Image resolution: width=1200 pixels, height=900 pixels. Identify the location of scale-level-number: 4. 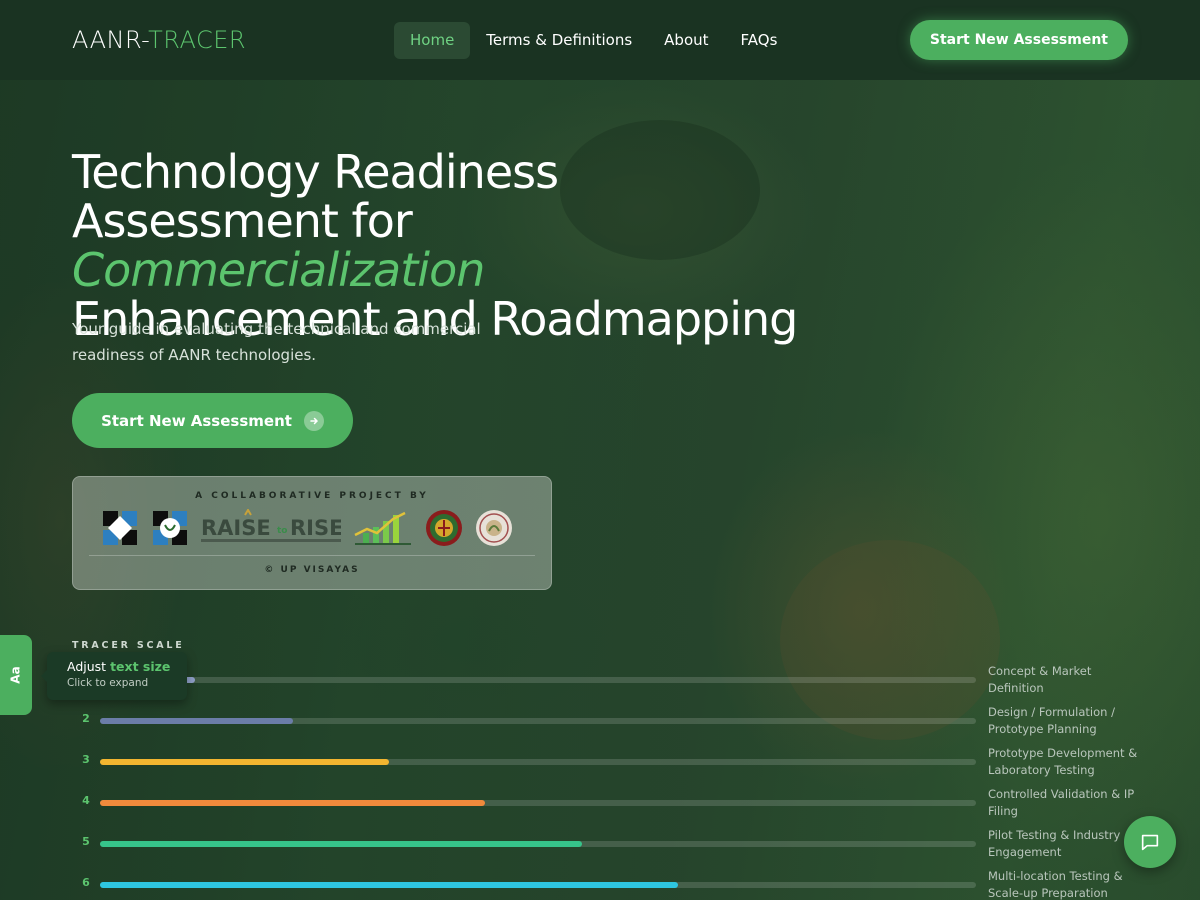
(86, 800).